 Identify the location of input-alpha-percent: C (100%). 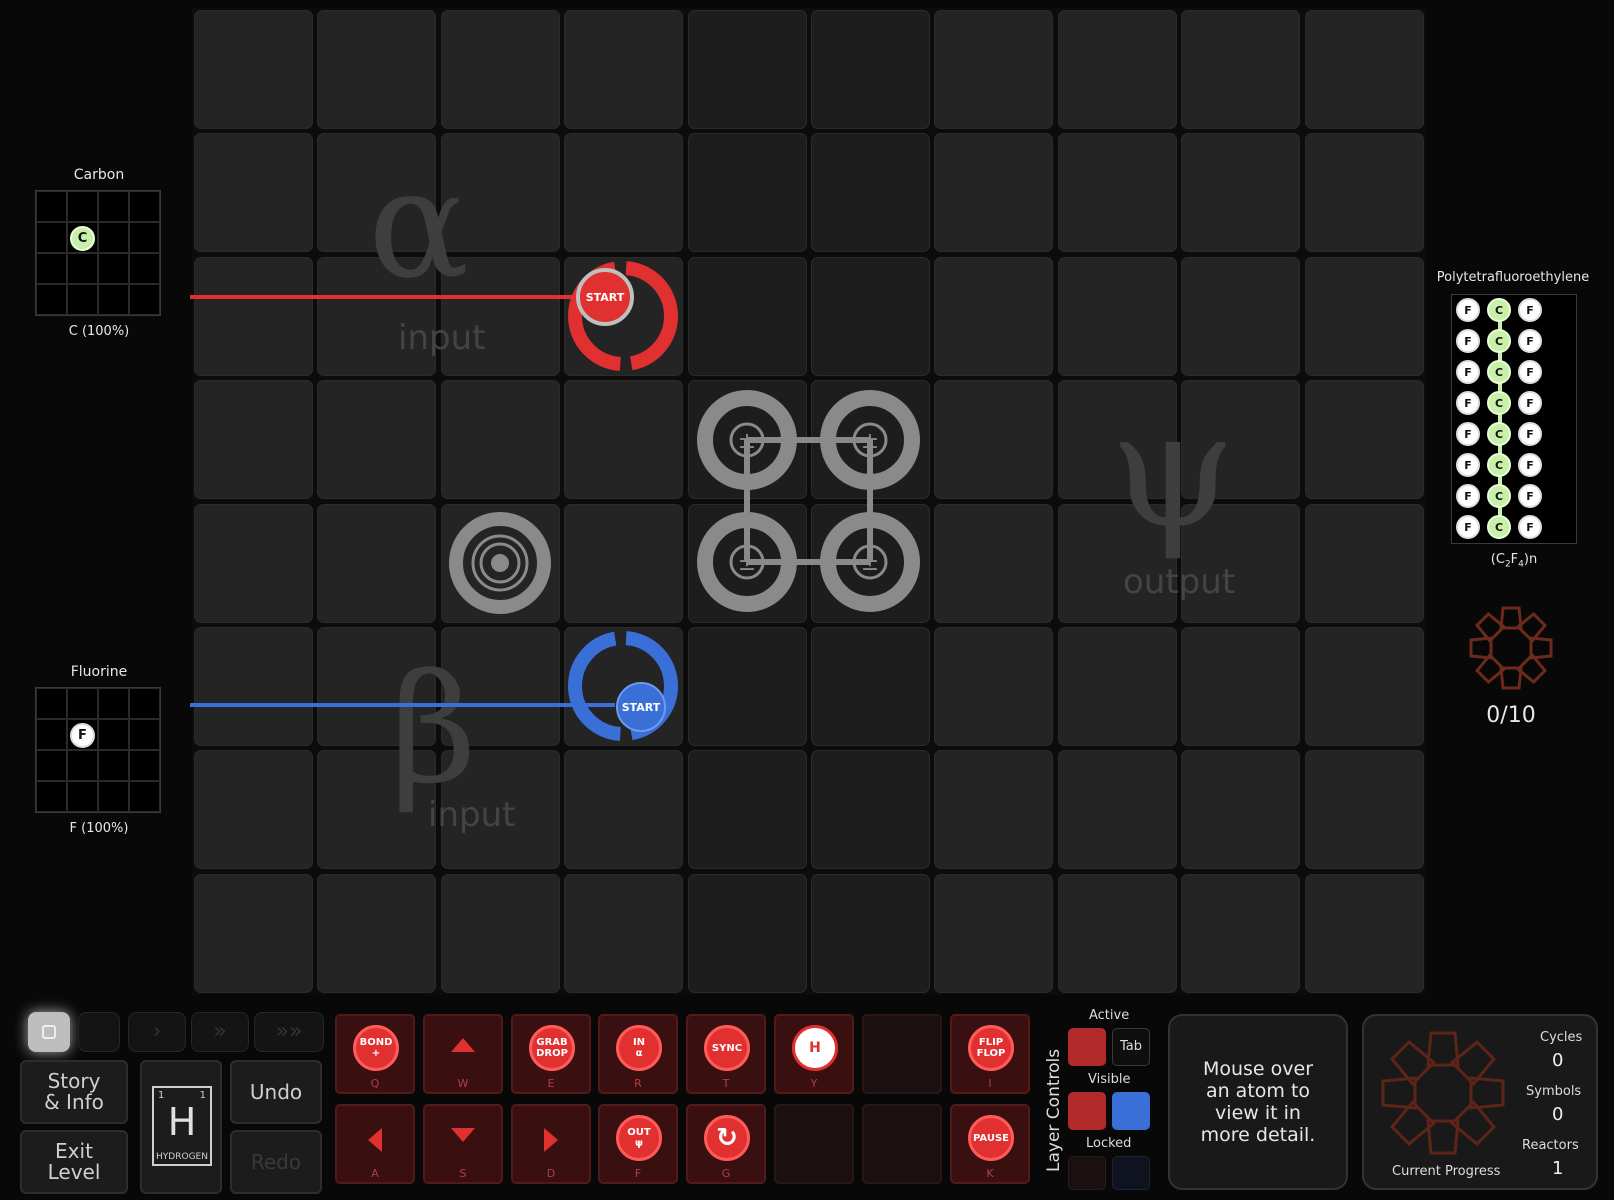
(99, 331).